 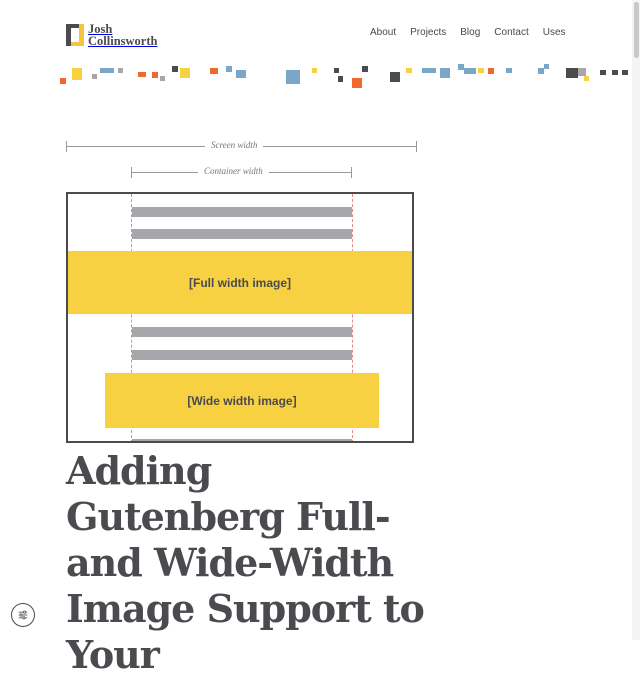 What do you see at coordinates (233, 171) in the screenshot?
I see `container-width-label: Container width` at bounding box center [233, 171].